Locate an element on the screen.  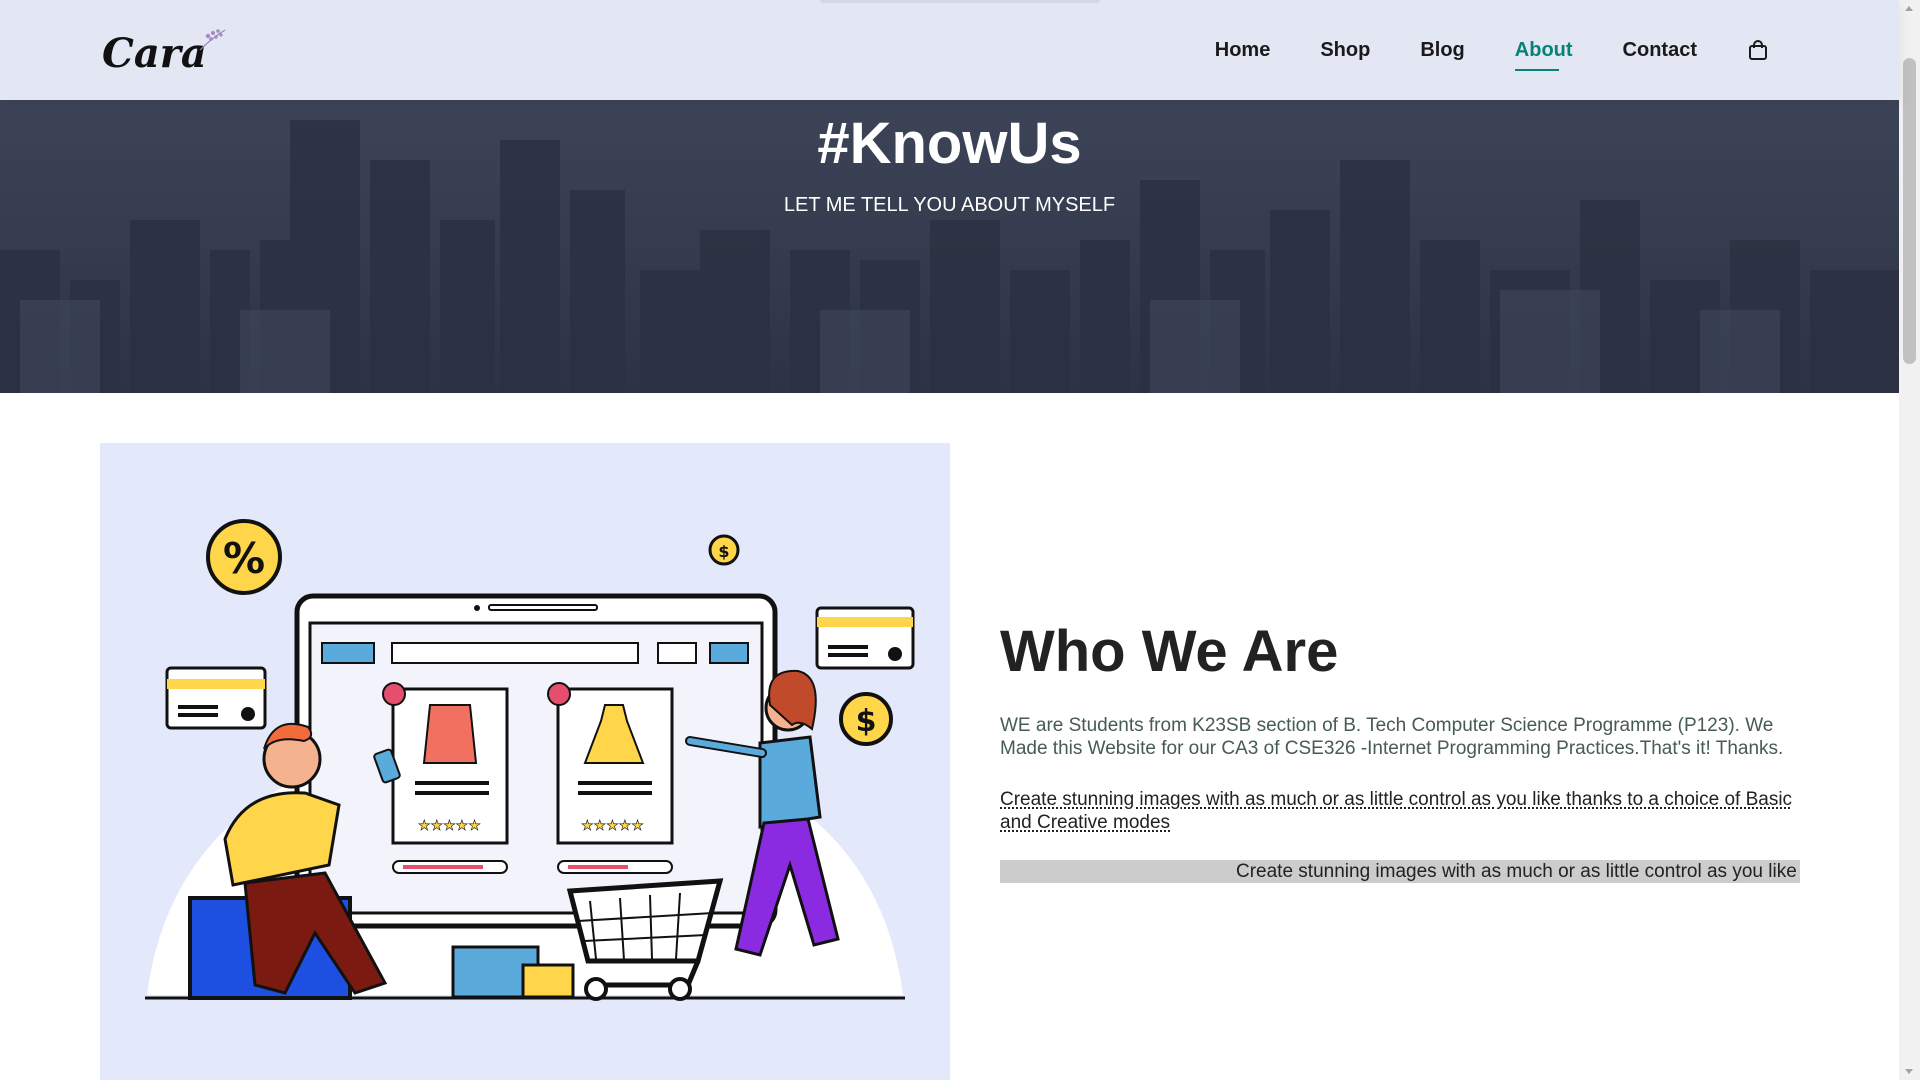
percent-badge-icon: % is located at coordinates (244, 557).